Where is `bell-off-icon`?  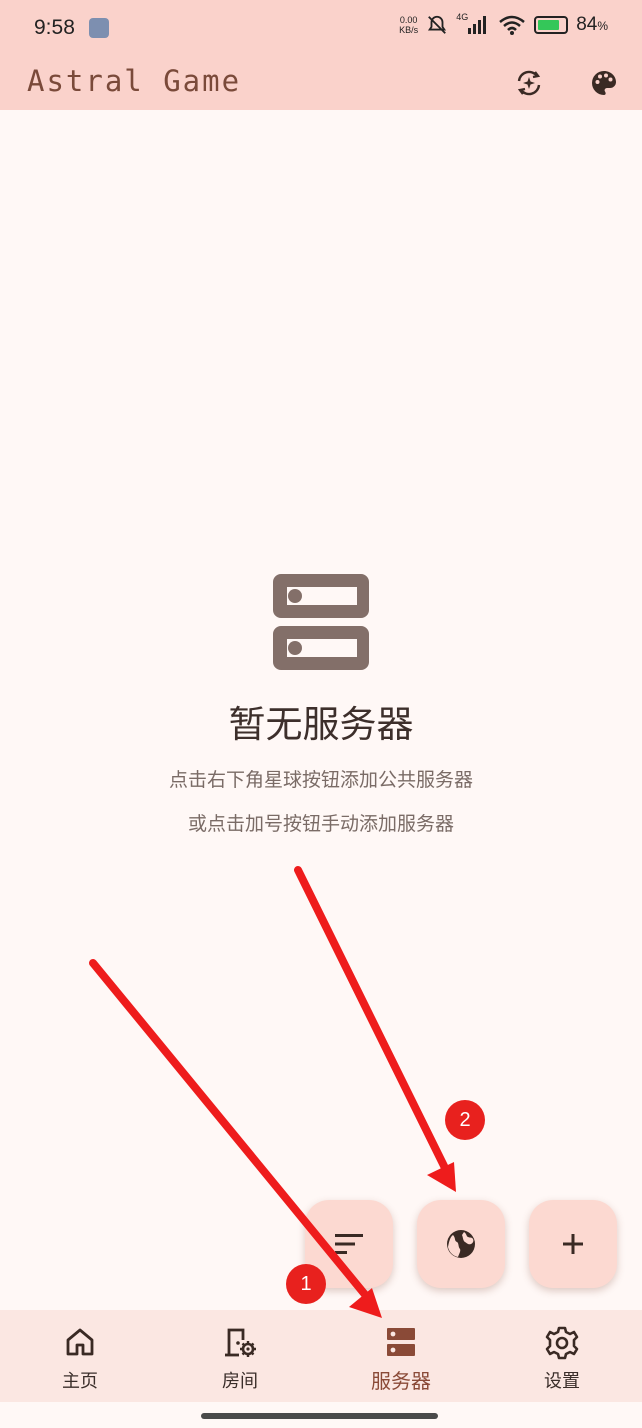
bell-off-icon is located at coordinates (437, 24).